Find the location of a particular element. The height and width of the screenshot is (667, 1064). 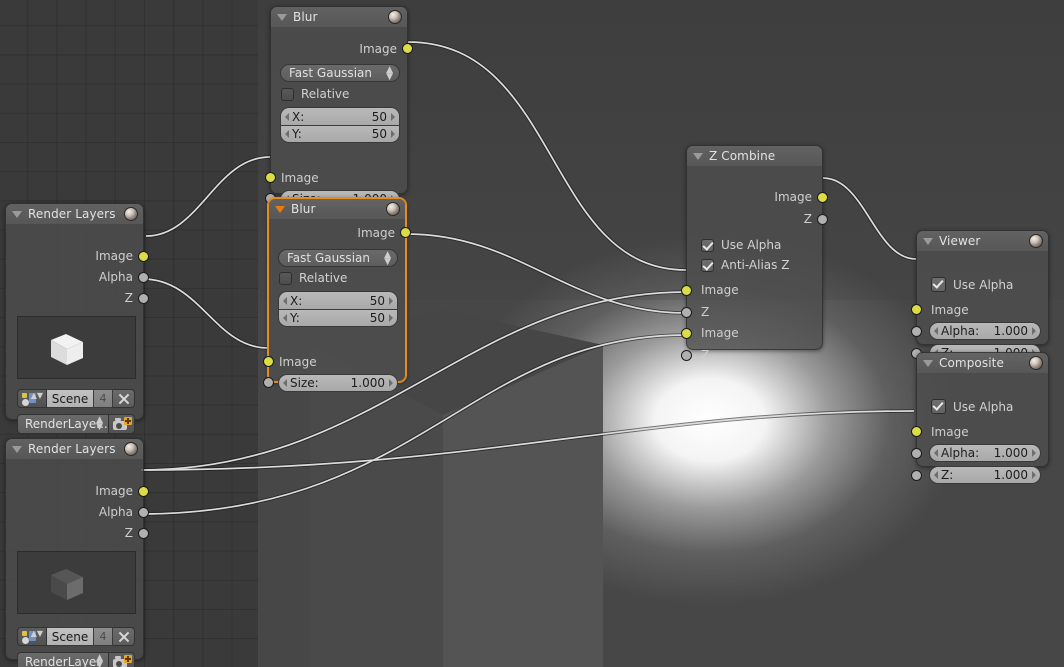

viewer-alpha-field: Alpha: 1.000 is located at coordinates (985, 331).